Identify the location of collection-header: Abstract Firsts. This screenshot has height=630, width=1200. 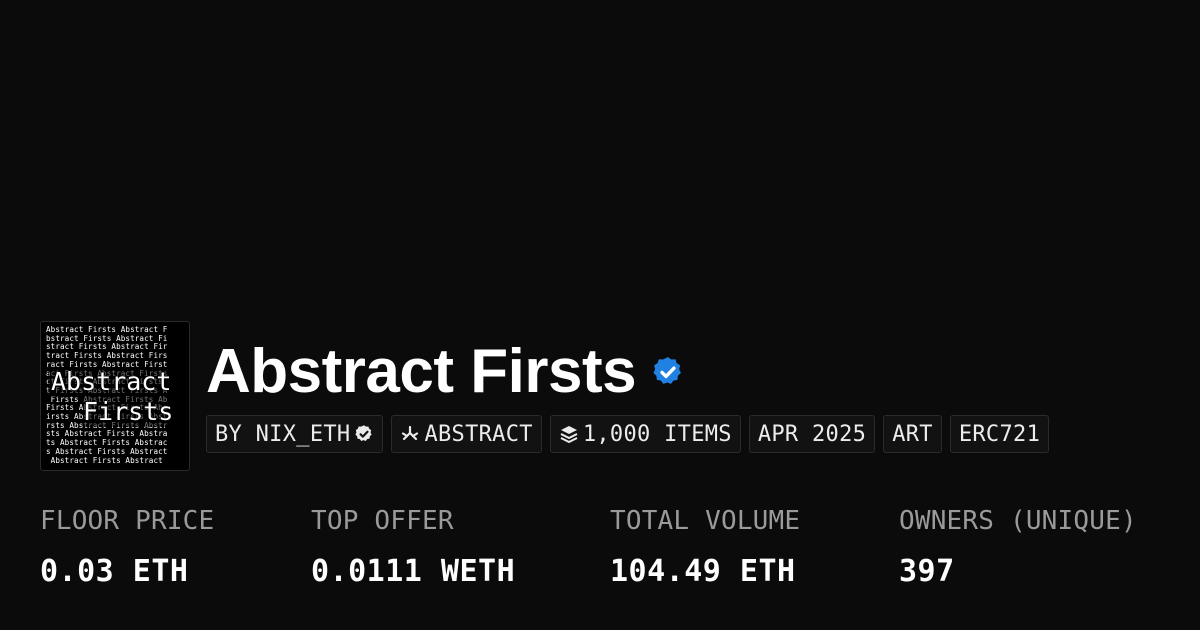
(445, 372).